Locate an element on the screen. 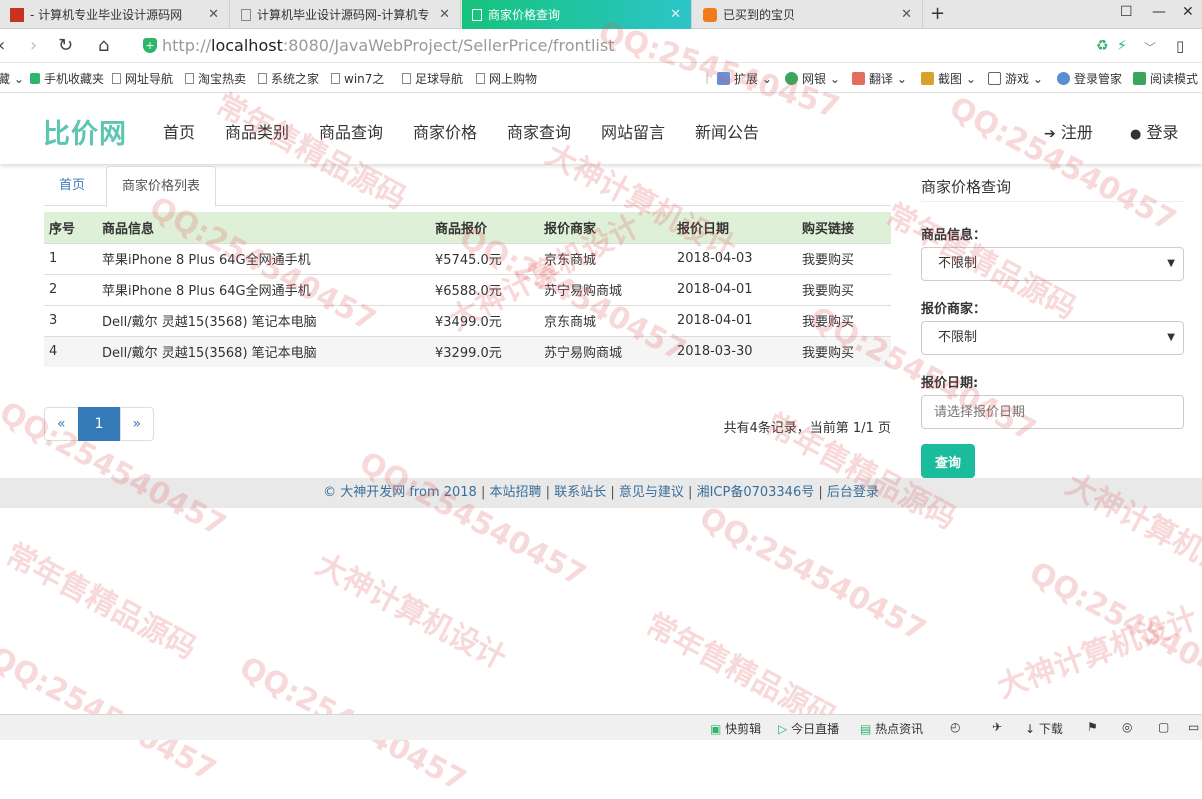  reload-icon: ↻ is located at coordinates (65, 45).